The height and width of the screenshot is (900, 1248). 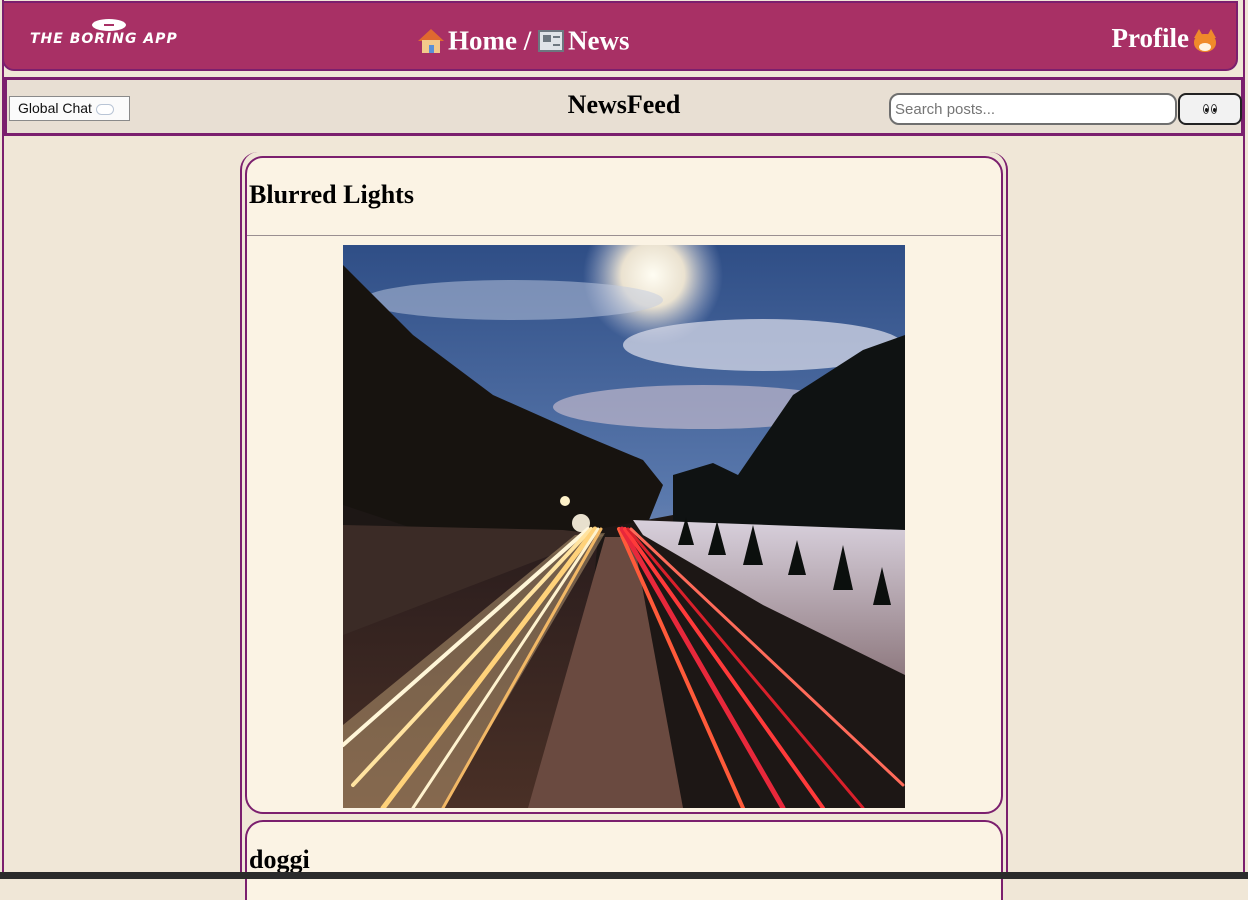 I want to click on breadcrumb-news-link: News, so click(x=599, y=40).